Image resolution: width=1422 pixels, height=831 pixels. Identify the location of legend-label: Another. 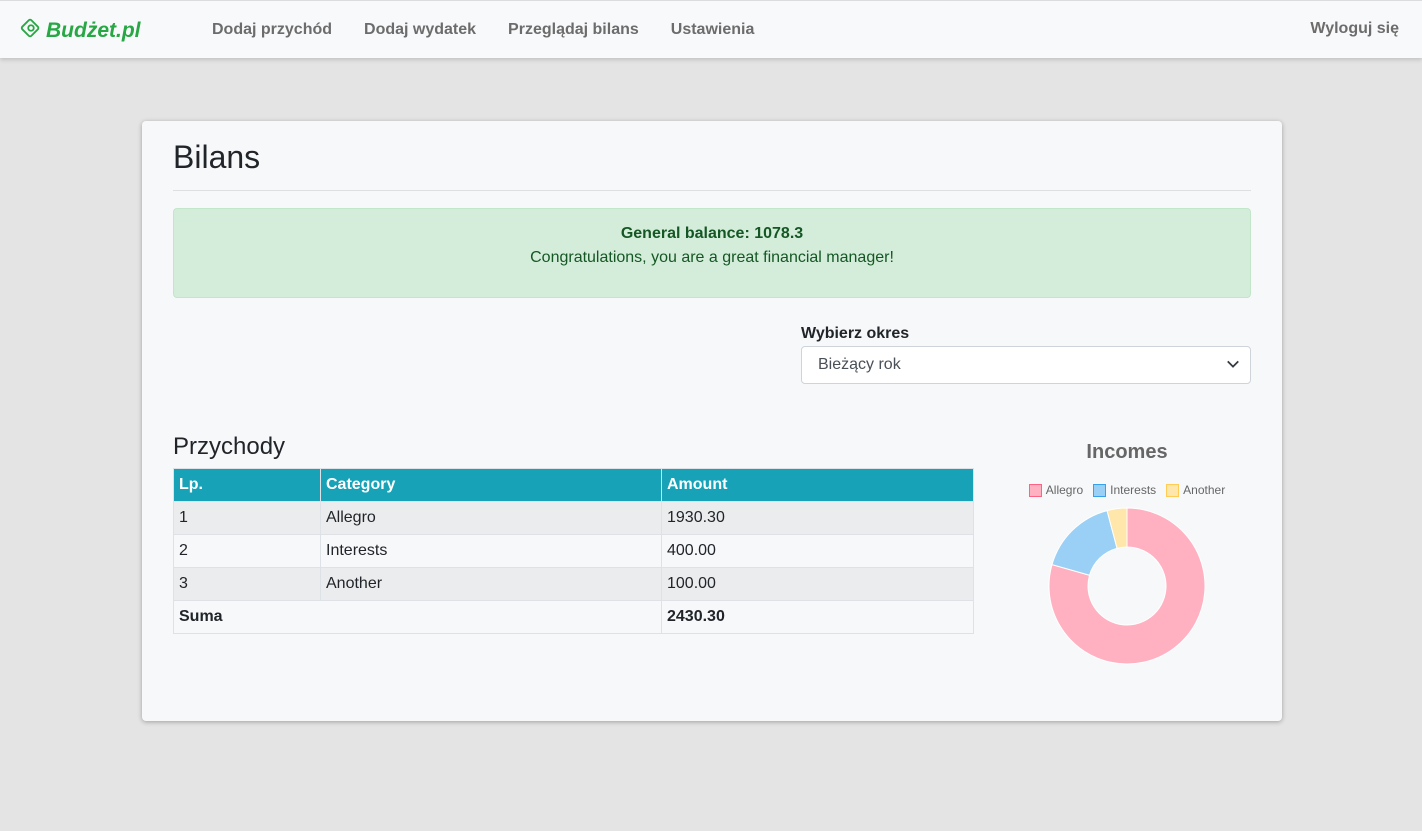
(1204, 490).